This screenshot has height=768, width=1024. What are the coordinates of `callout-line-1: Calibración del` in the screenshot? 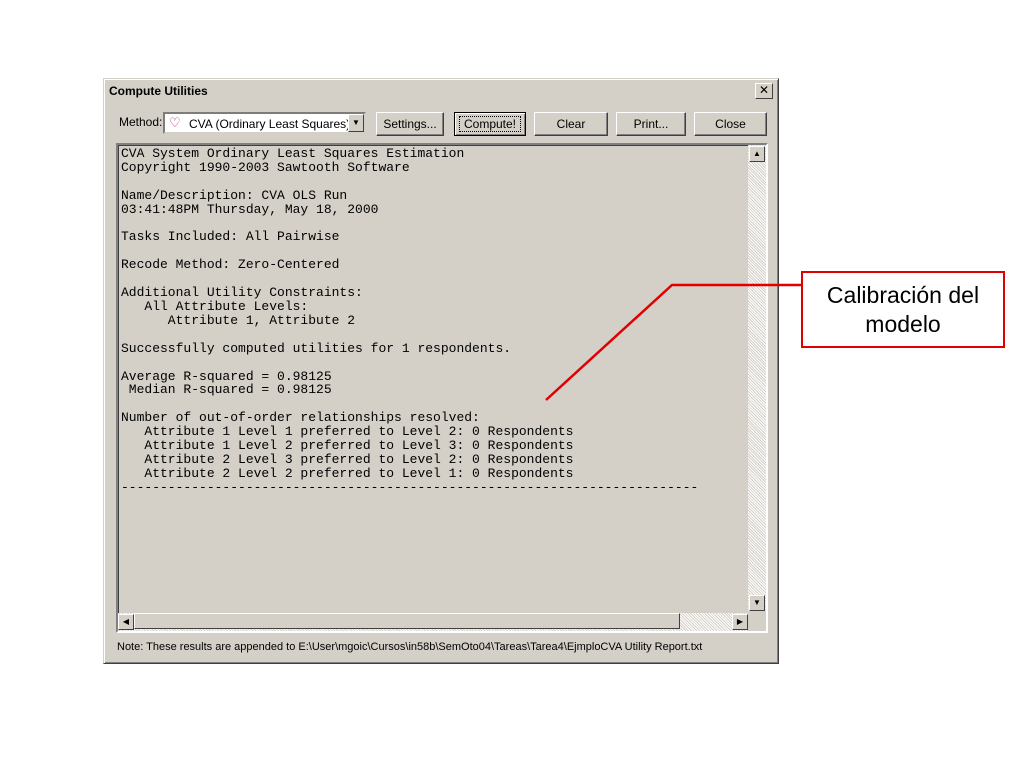 It's located at (903, 295).